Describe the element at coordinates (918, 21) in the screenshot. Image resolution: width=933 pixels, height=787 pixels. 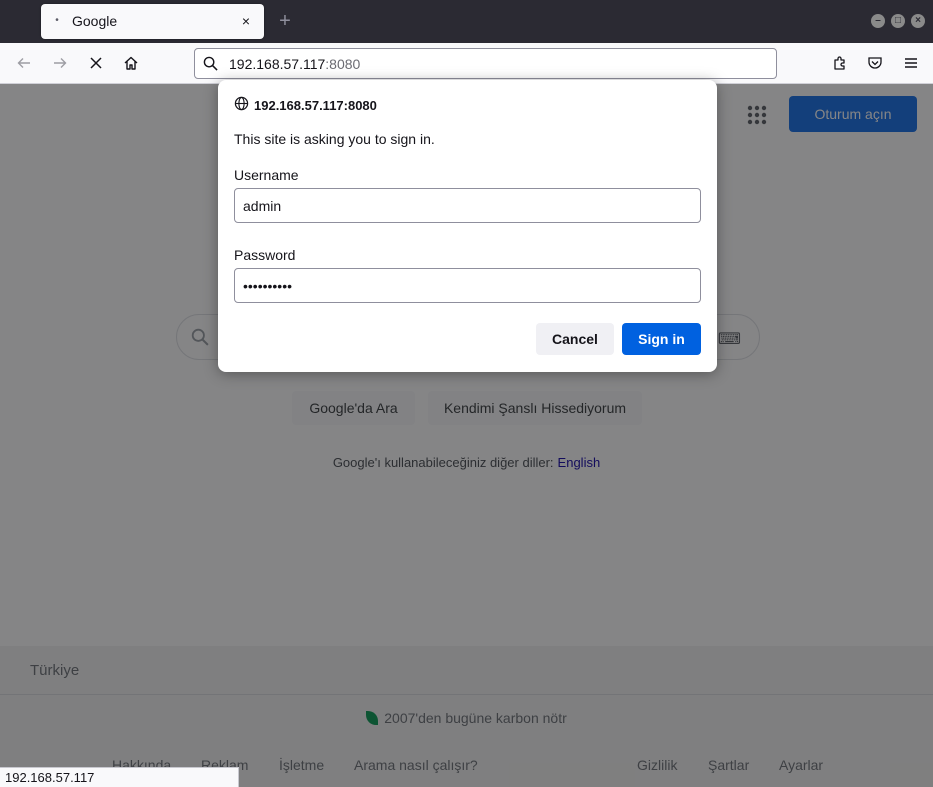
I see `close-window-icon: ×` at that location.